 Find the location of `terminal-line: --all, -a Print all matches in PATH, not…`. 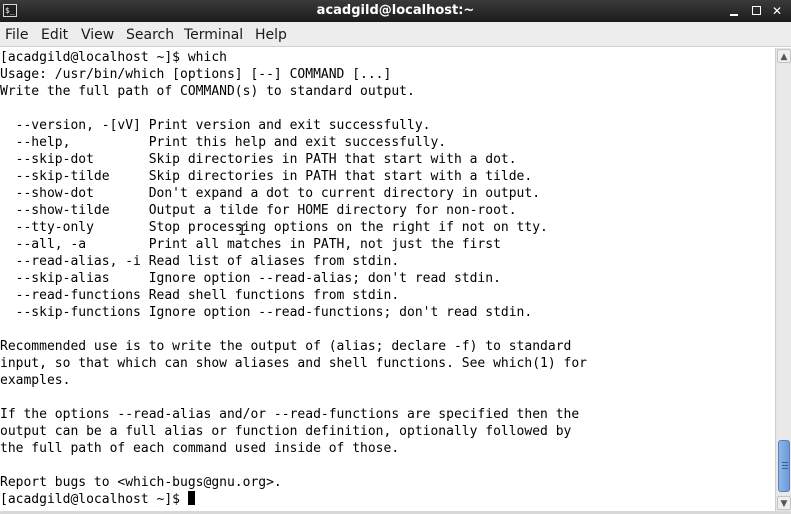

terminal-line: --all, -a Print all matches in PATH, not… is located at coordinates (250, 244).